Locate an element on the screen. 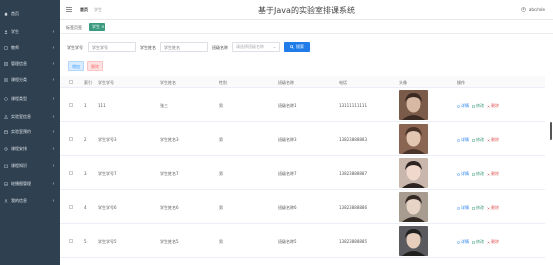 The width and height of the screenshot is (553, 265). sidebar-item-label: 我的信息 is located at coordinates (19, 200).